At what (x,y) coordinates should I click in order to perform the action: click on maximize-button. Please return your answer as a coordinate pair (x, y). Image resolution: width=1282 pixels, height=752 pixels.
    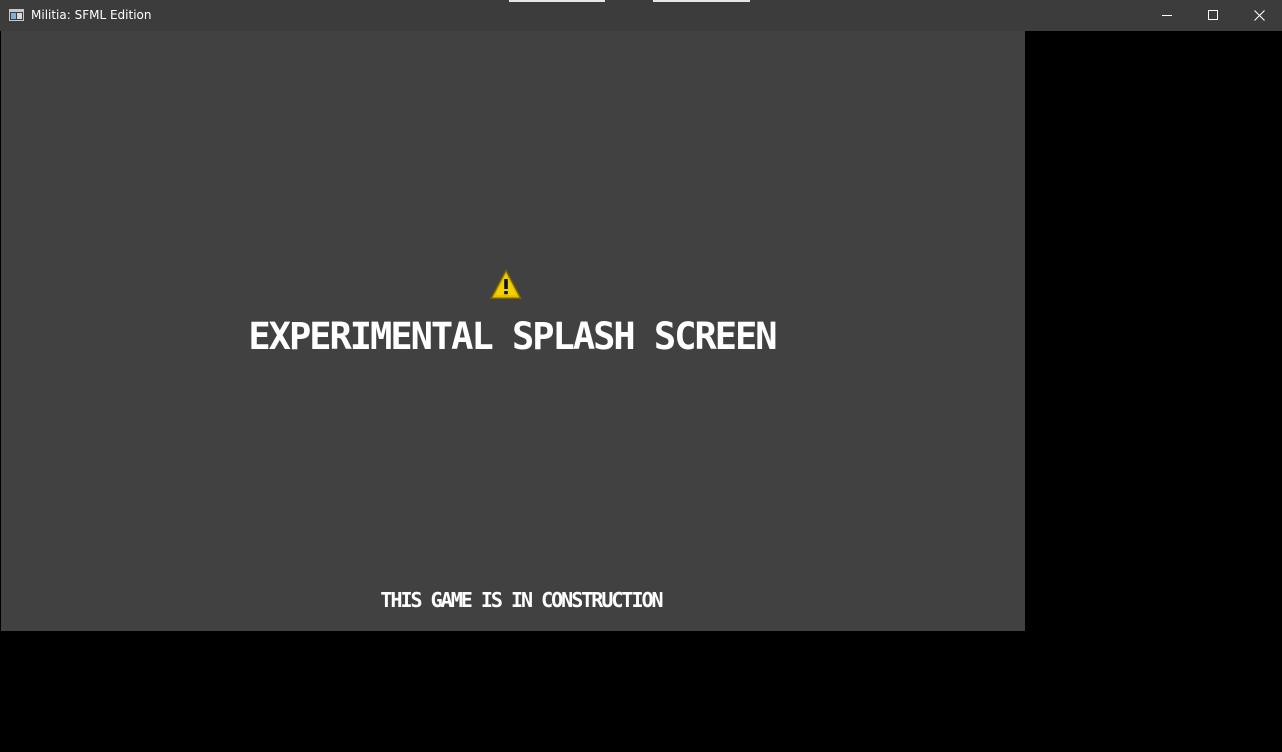
    Looking at the image, I should click on (1213, 15).